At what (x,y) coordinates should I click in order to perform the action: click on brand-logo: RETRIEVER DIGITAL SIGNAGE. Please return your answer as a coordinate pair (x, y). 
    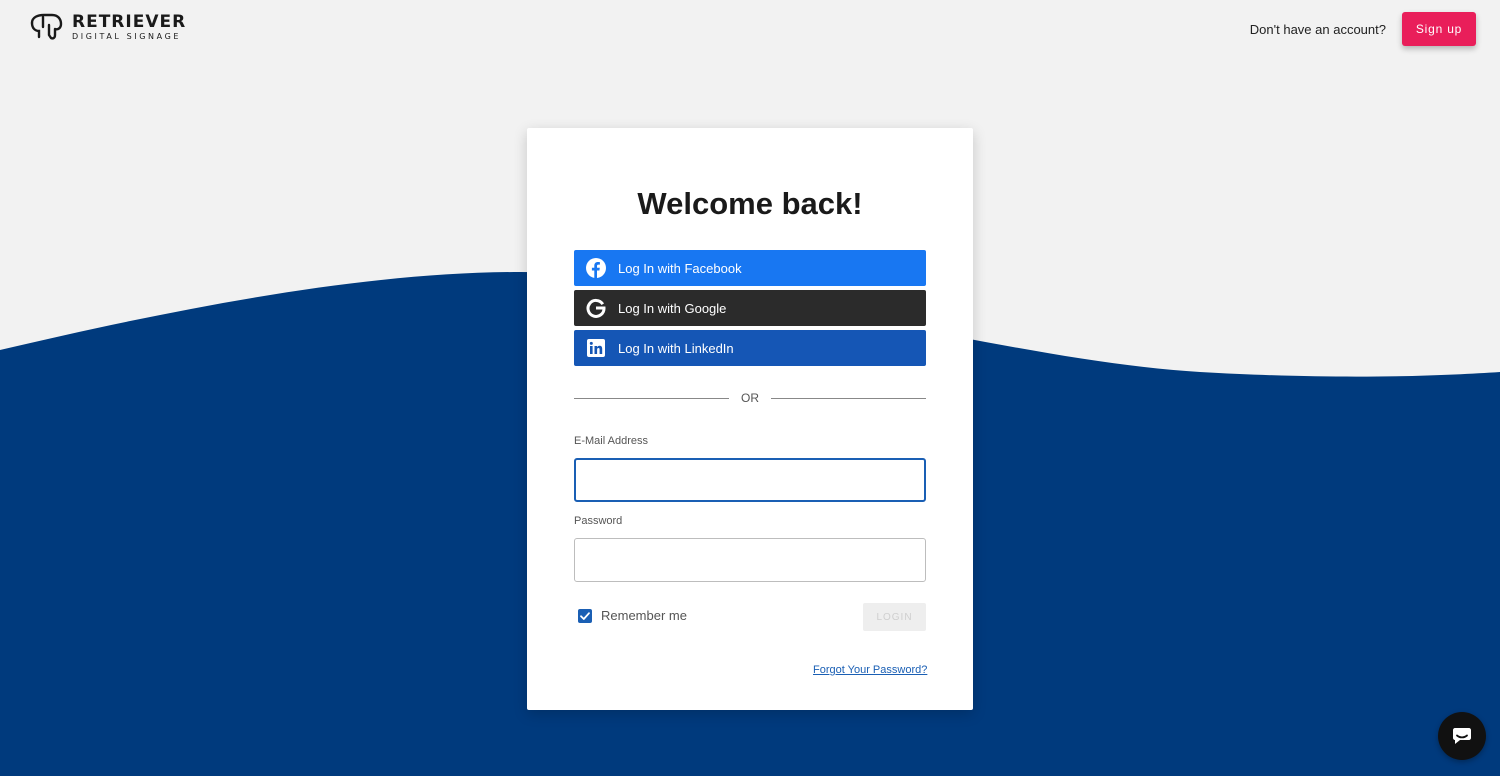
    Looking at the image, I should click on (107, 27).